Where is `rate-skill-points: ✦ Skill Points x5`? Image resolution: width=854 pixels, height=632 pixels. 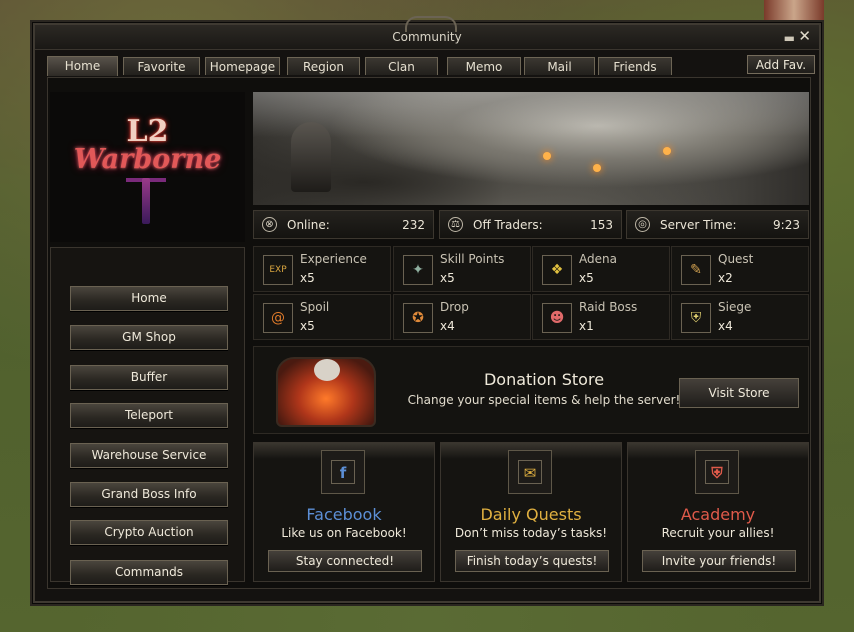 rate-skill-points: ✦ Skill Points x5 is located at coordinates (462, 269).